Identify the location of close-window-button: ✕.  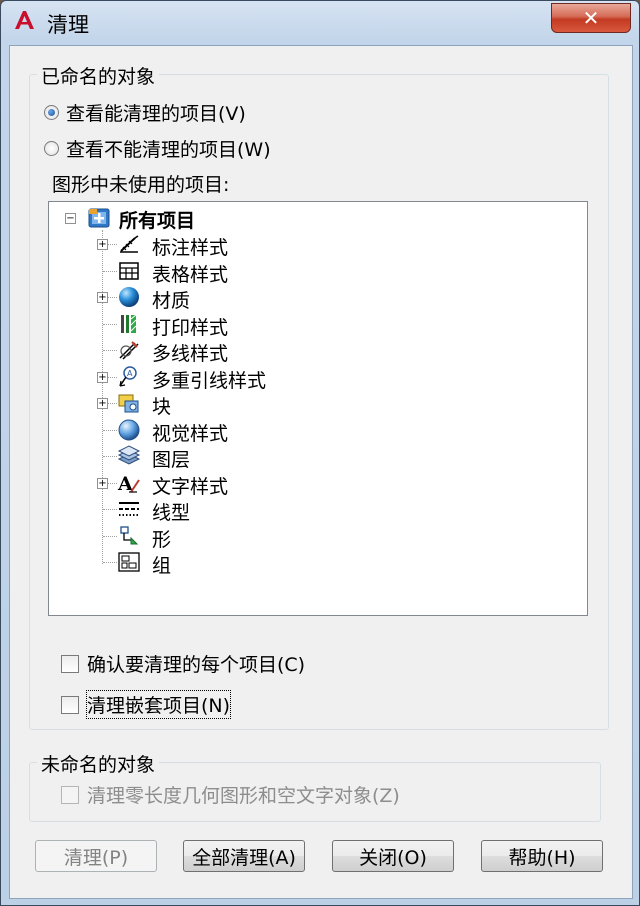
(591, 18).